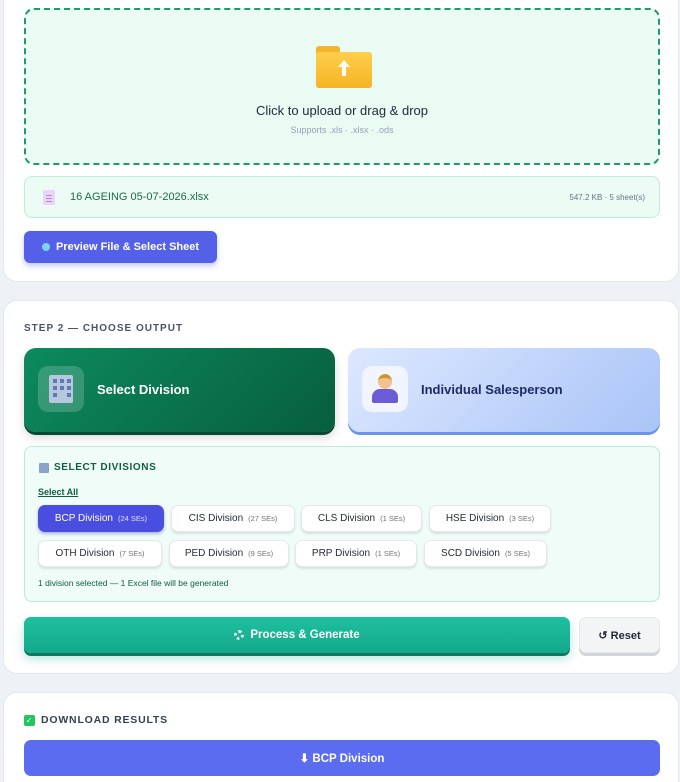 The image size is (680, 782). I want to click on divisions-heading-text: SELECT DIVISIONS, so click(105, 467).